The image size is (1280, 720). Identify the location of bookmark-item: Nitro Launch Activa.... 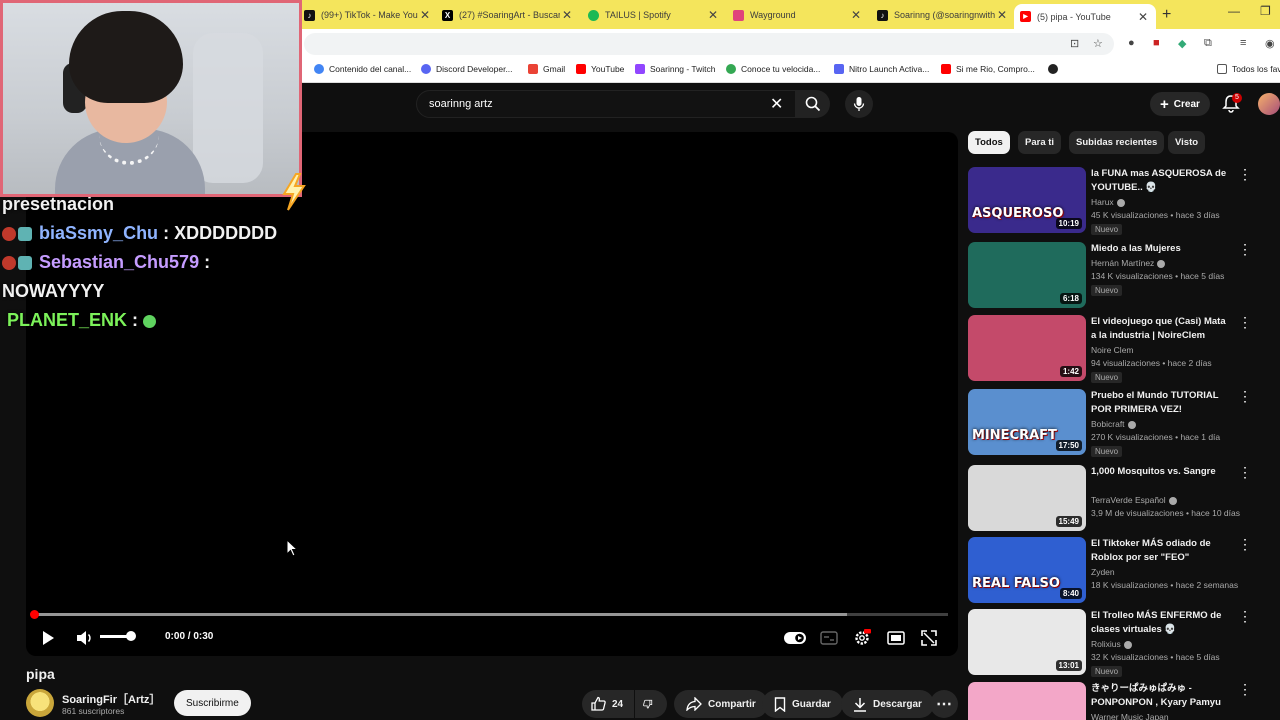
(881, 69).